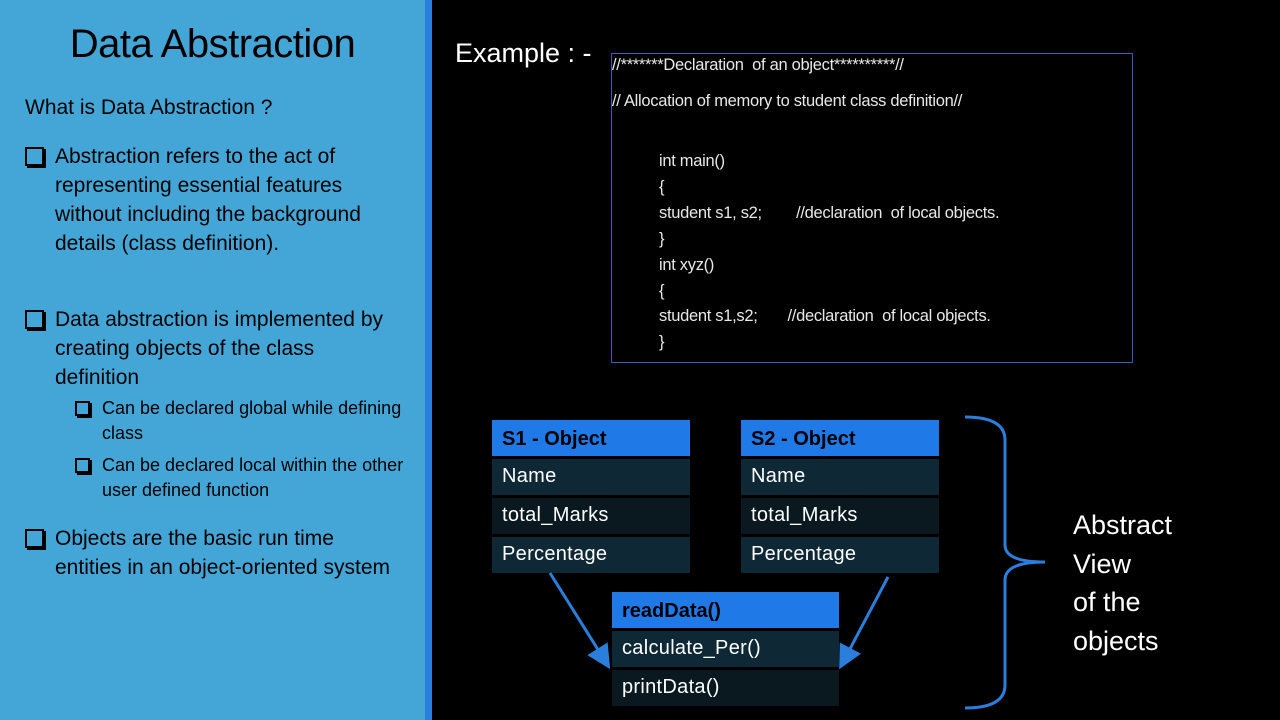  I want to click on abstract-view-label: Abstract View of the objects, so click(1122, 583).